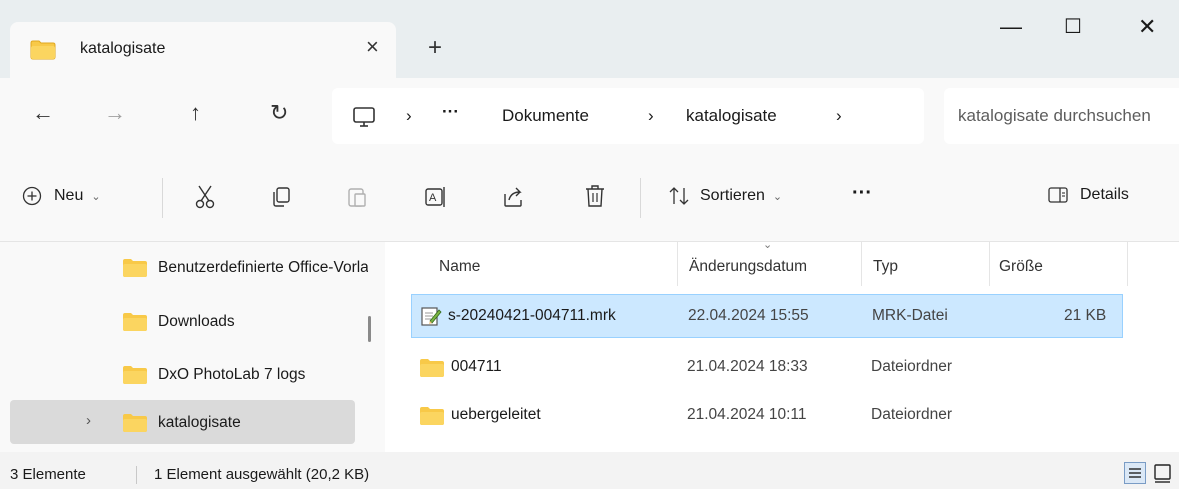  What do you see at coordinates (123, 48) in the screenshot?
I see `tab-title: katalogisate` at bounding box center [123, 48].